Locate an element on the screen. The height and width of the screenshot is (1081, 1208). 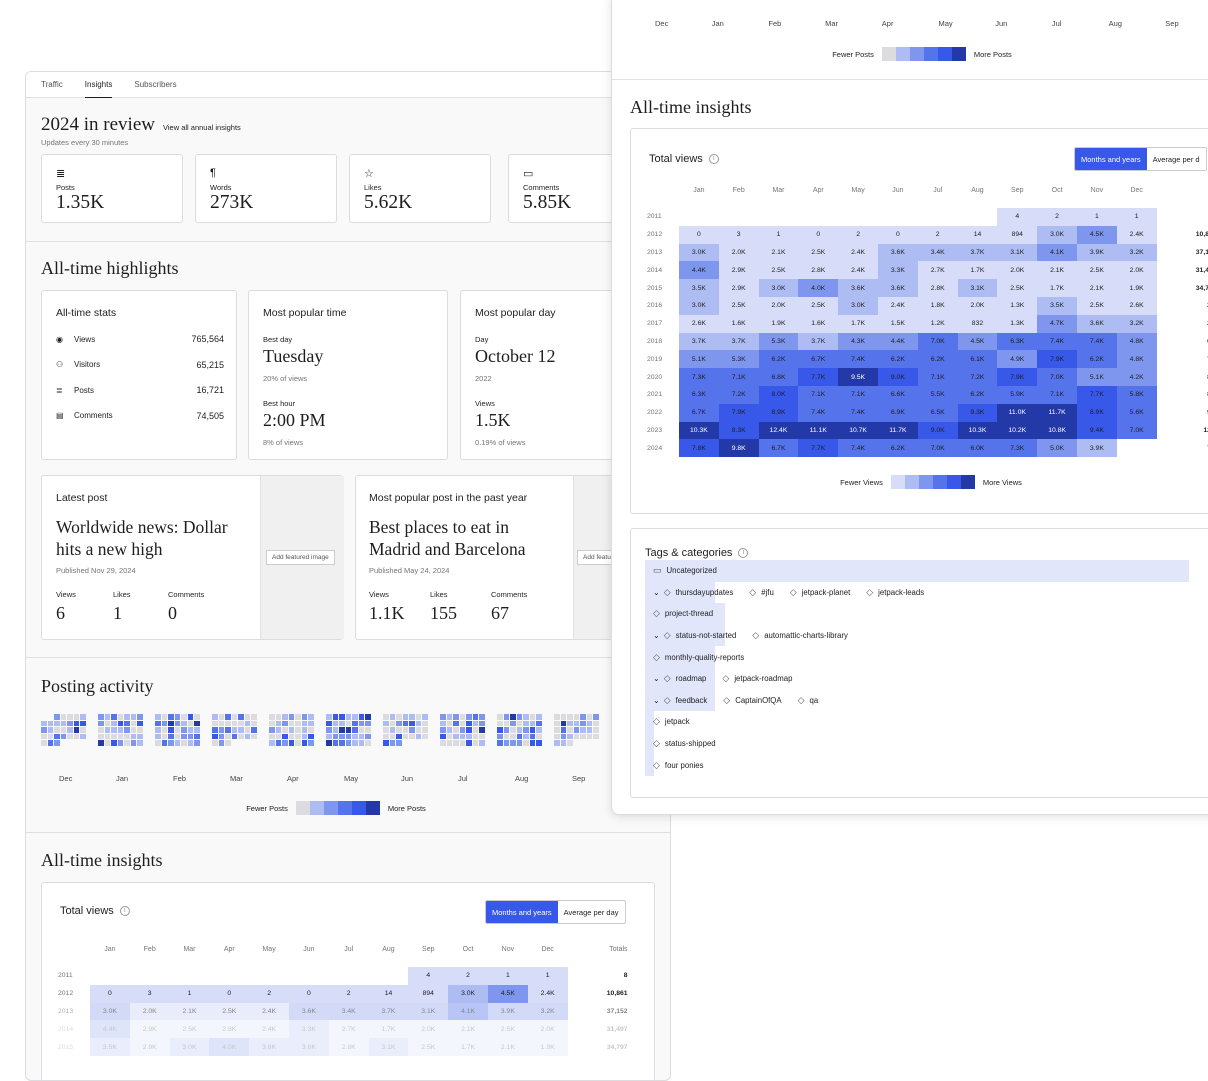
views-cell: 8.0K is located at coordinates (778, 394).